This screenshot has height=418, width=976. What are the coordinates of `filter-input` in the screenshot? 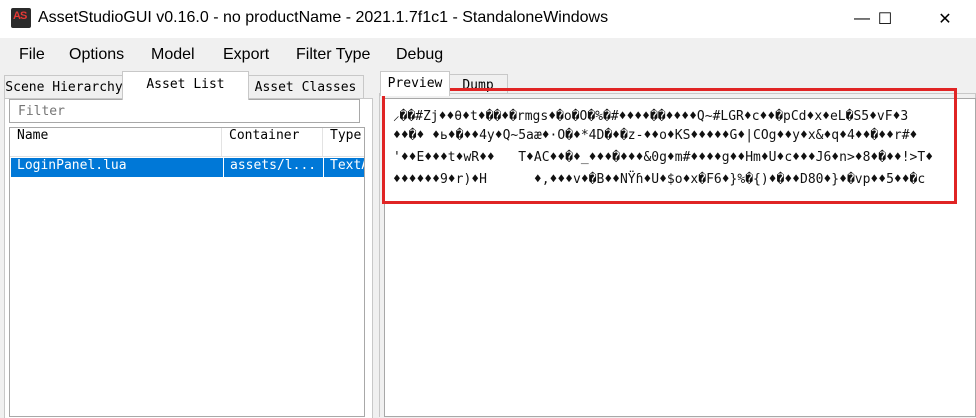 It's located at (184, 111).